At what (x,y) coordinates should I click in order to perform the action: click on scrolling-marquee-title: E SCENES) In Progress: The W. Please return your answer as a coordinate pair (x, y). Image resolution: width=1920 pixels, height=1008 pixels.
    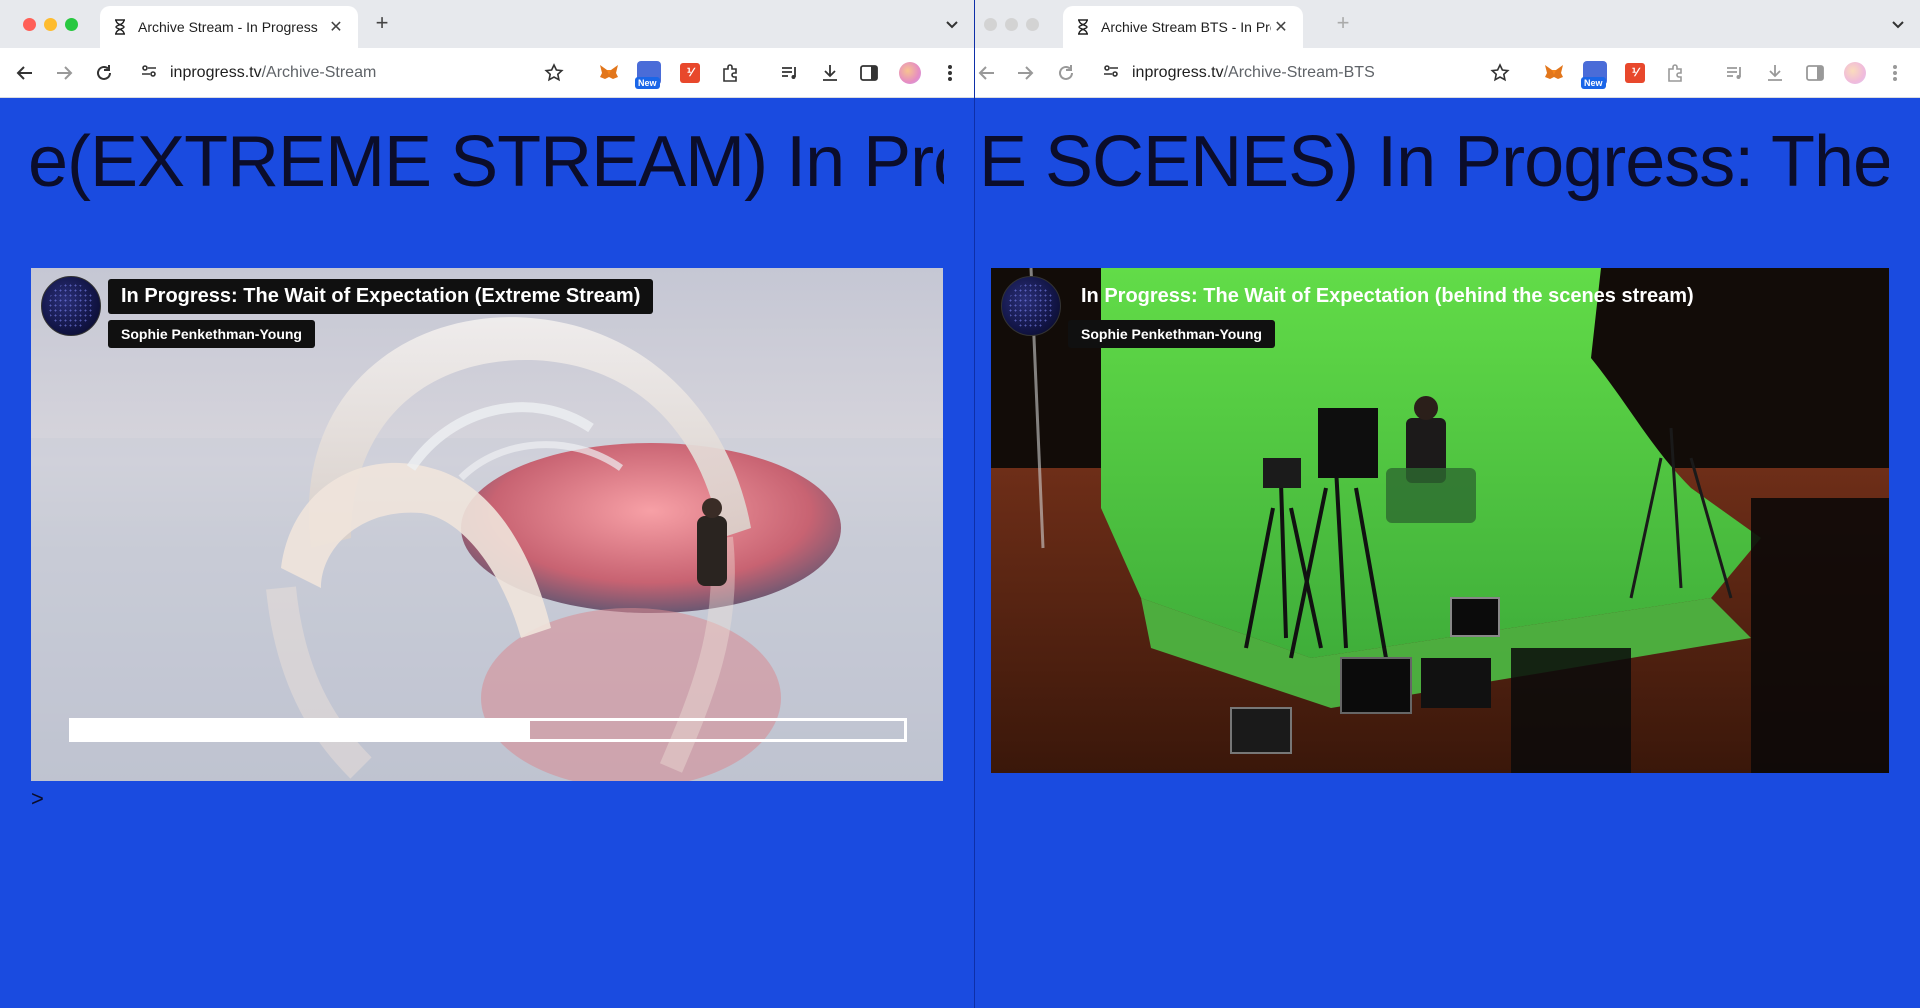
    Looking at the image, I should click on (1434, 162).